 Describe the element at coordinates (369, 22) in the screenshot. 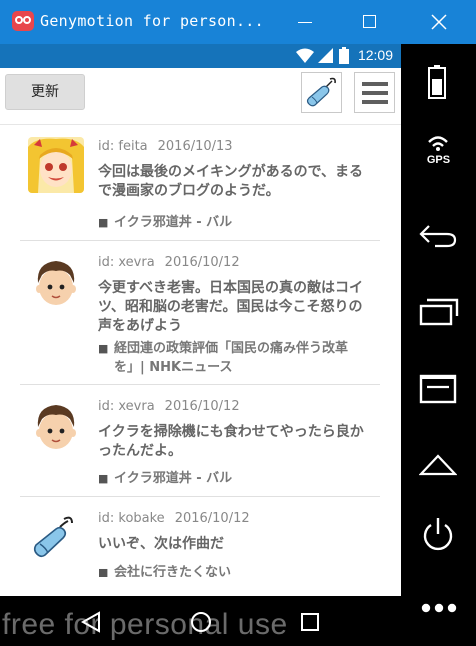

I see `maximize-button` at that location.